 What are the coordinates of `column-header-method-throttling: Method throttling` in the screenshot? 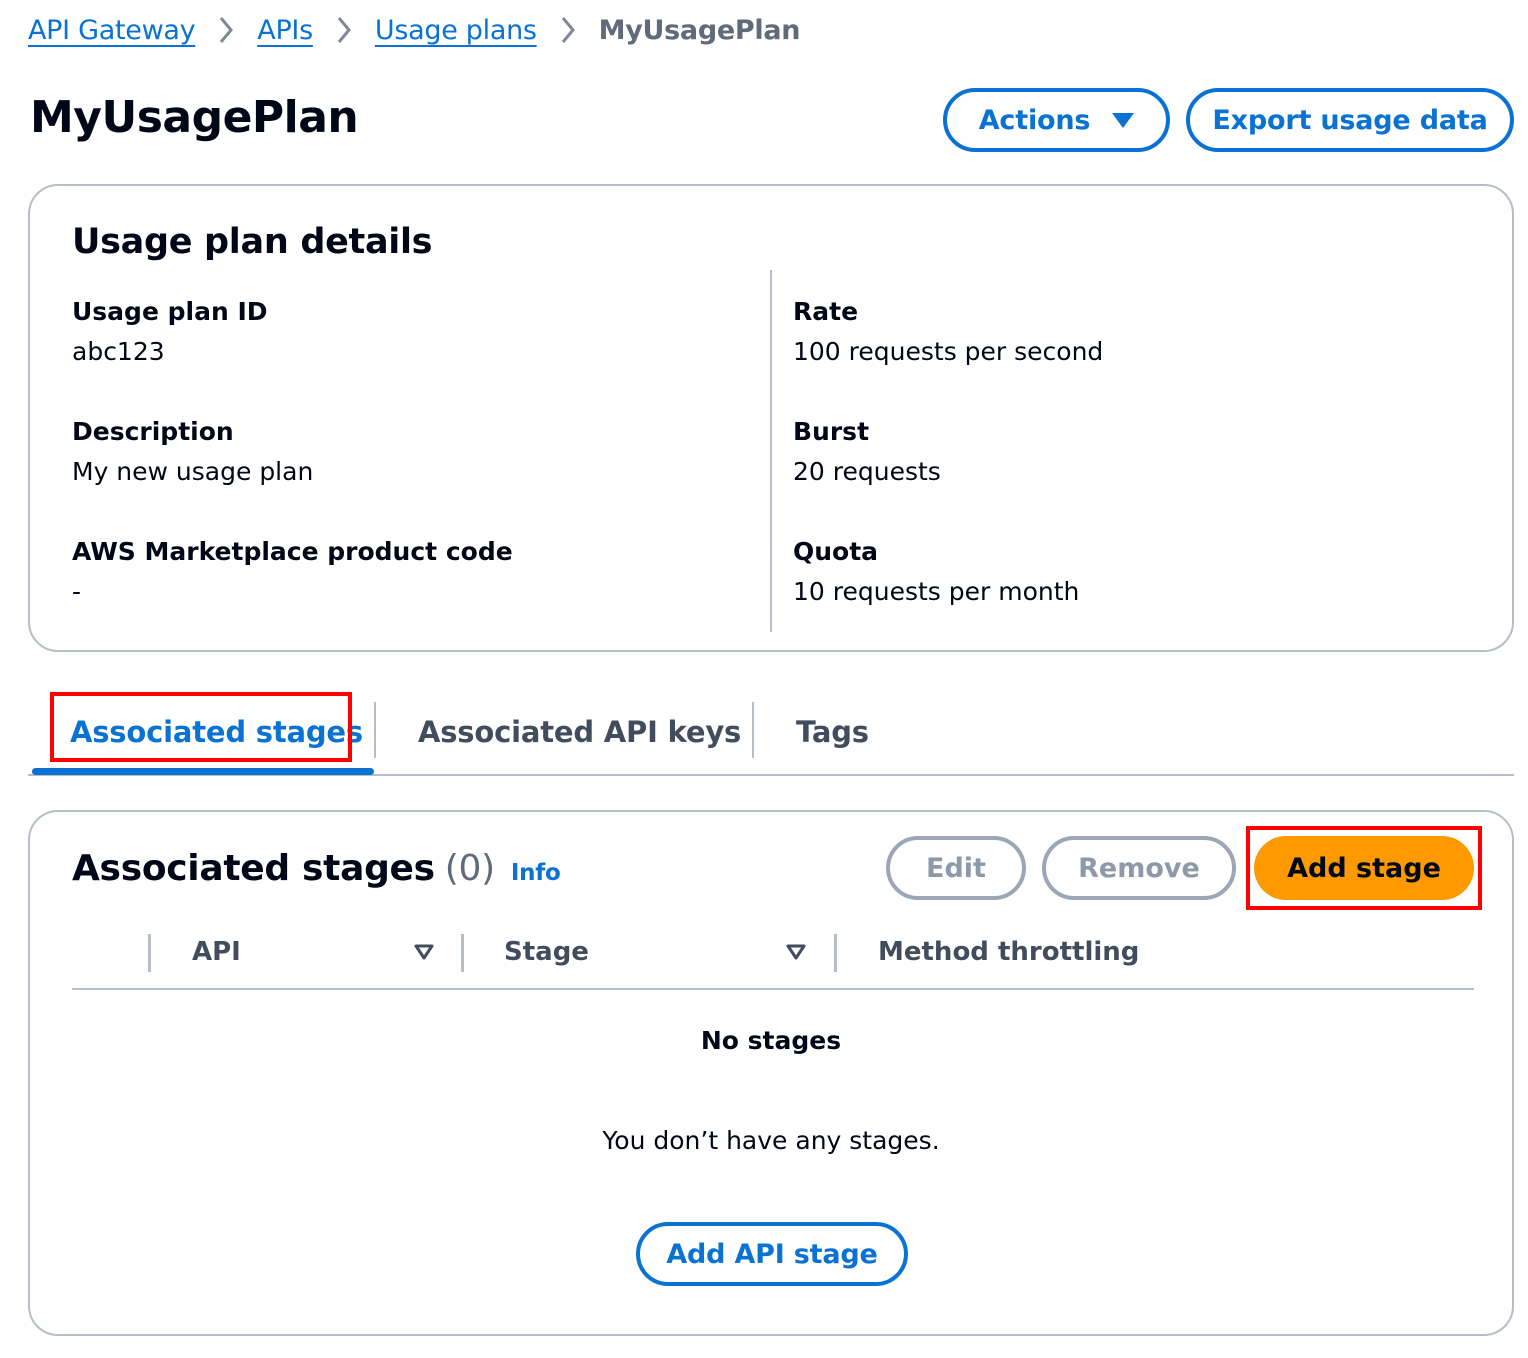 It's located at (1009, 952).